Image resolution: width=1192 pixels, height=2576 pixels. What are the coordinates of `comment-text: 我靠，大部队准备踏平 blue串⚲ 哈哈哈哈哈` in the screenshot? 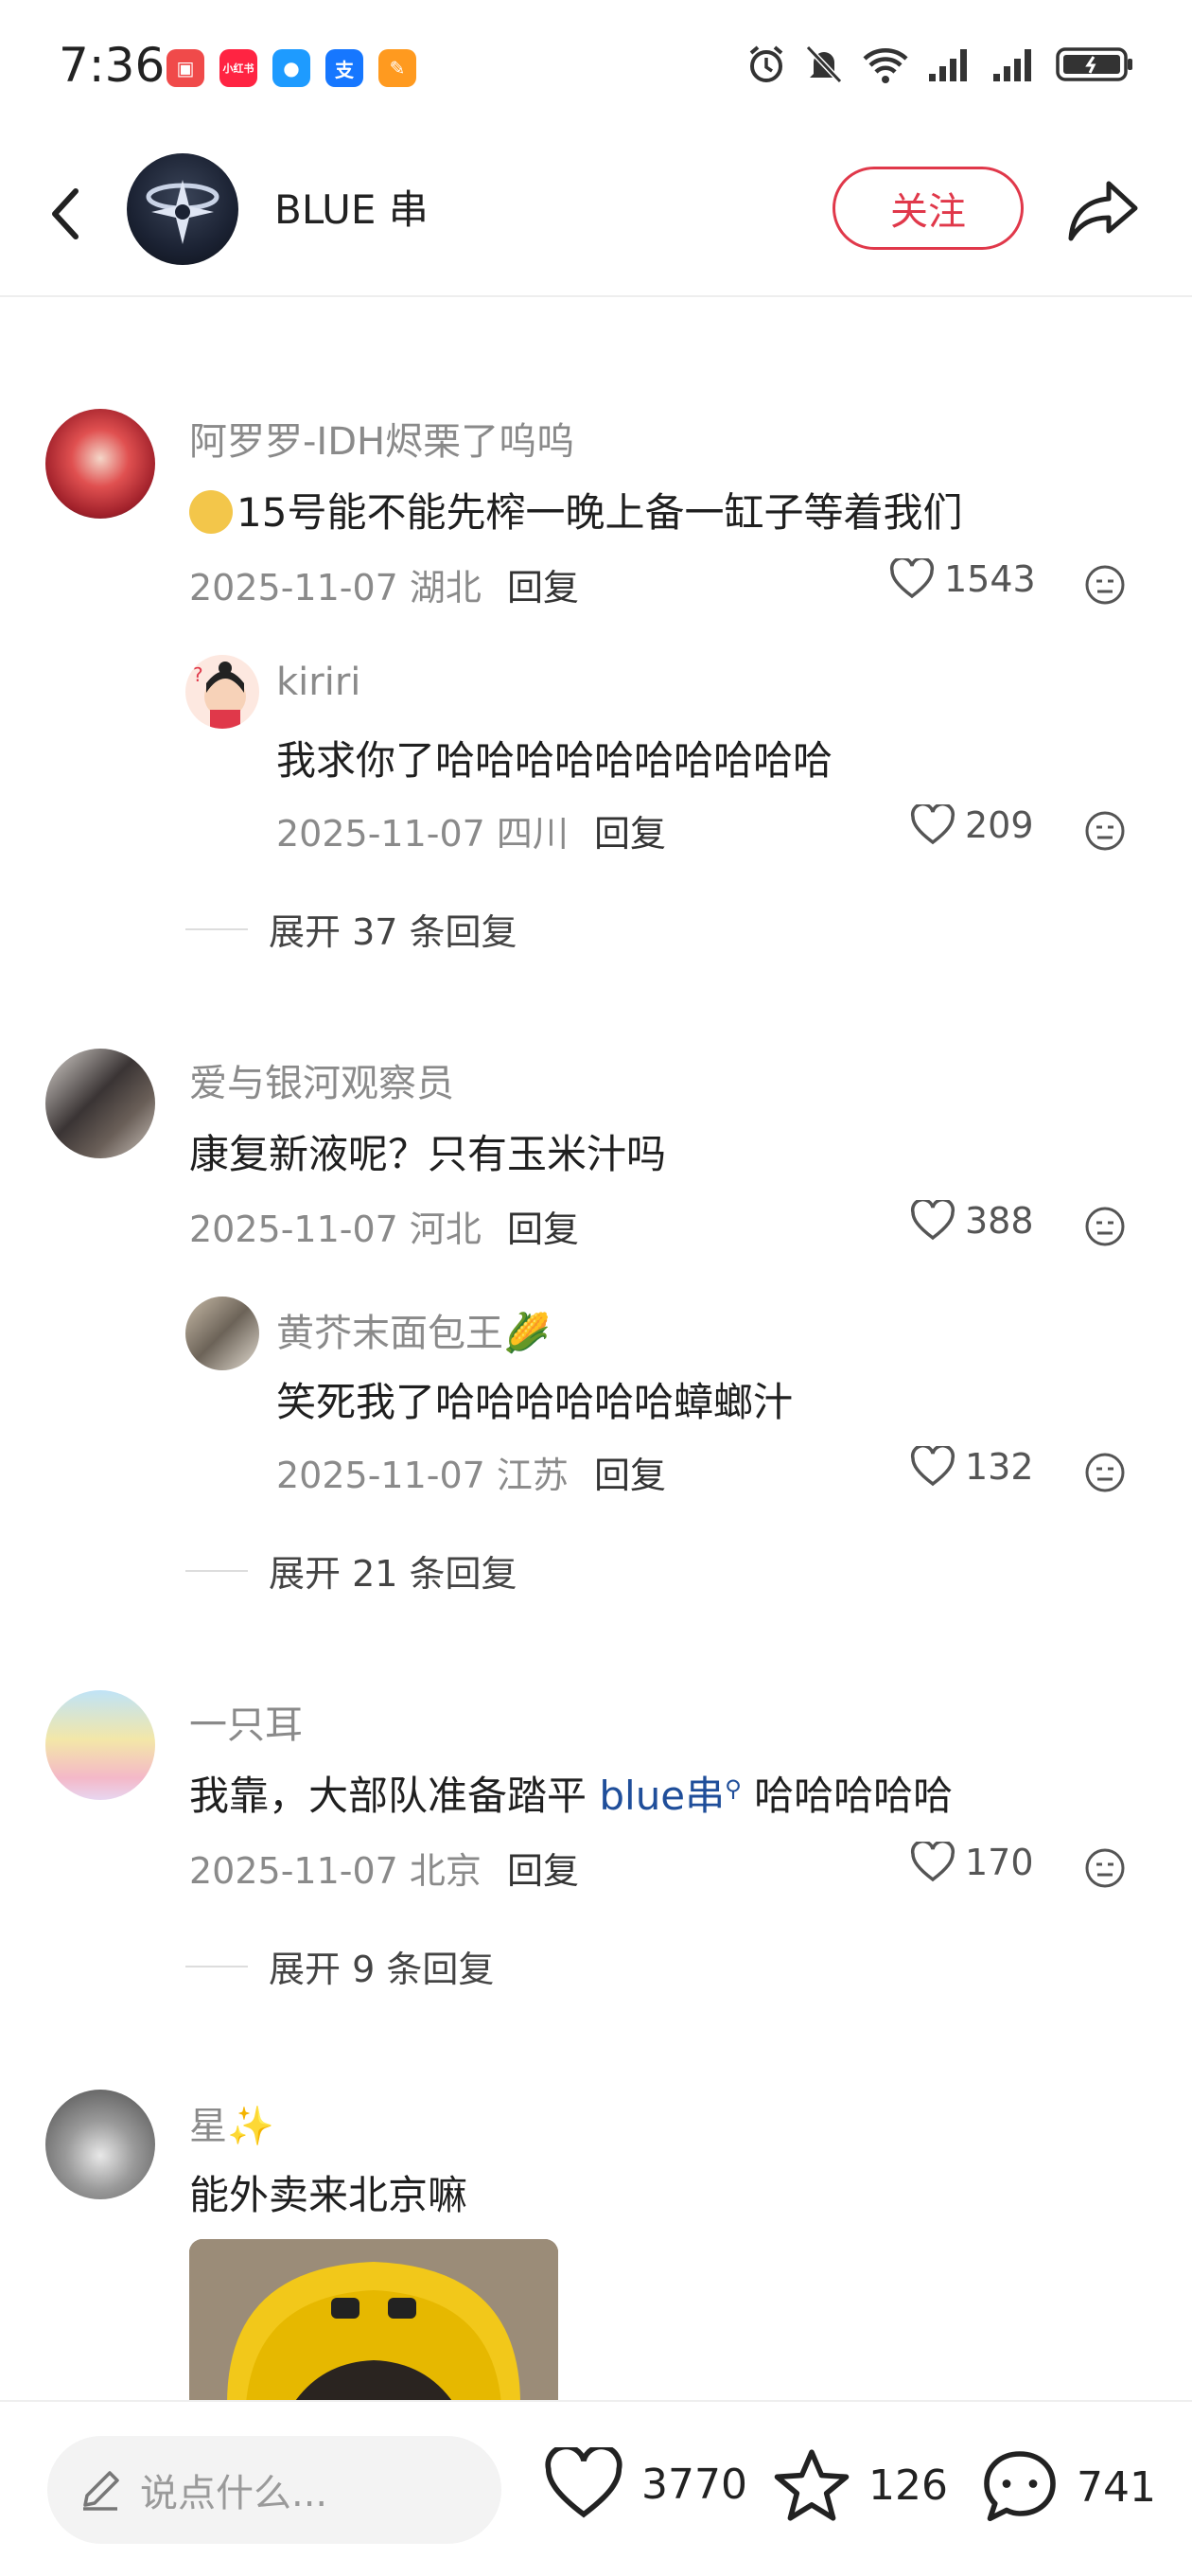 It's located at (571, 1793).